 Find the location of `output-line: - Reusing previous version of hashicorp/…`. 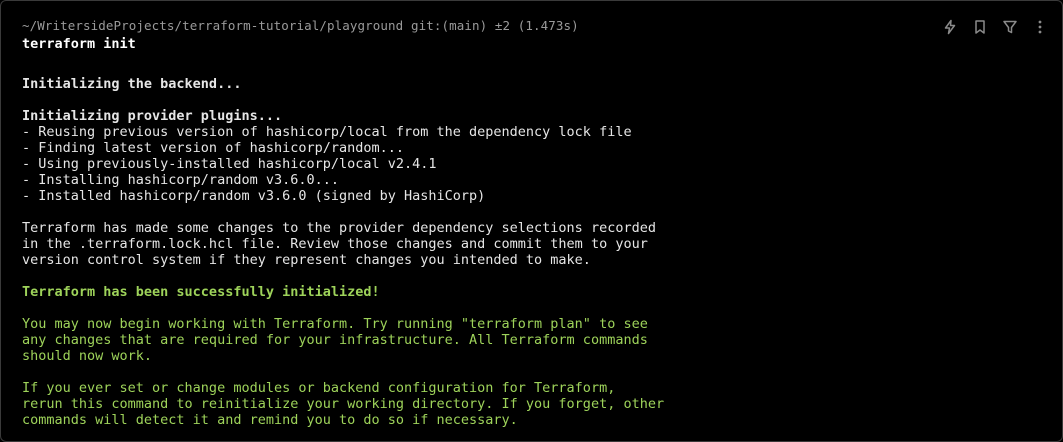

output-line: - Reusing previous version of hashicorp/… is located at coordinates (327, 132).